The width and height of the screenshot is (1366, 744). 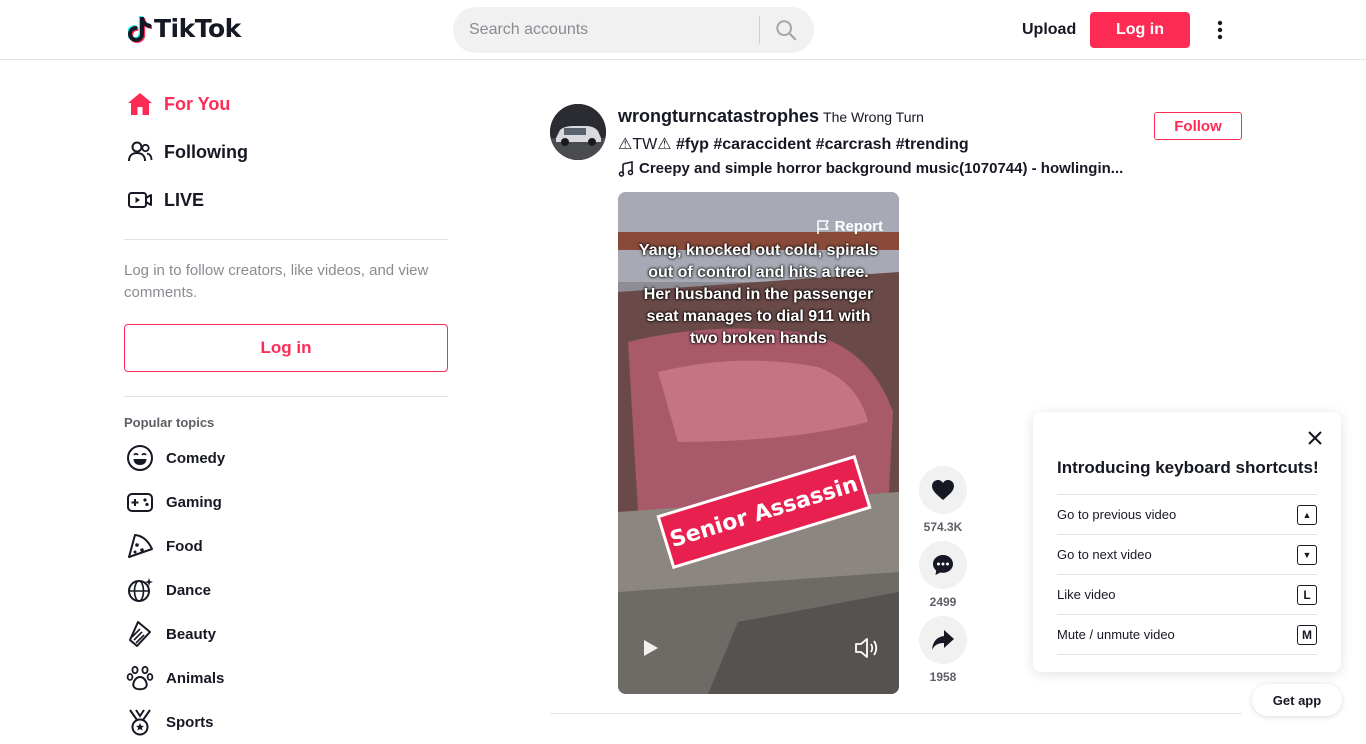 What do you see at coordinates (1307, 634) in the screenshot?
I see `m-key-icon: M` at bounding box center [1307, 634].